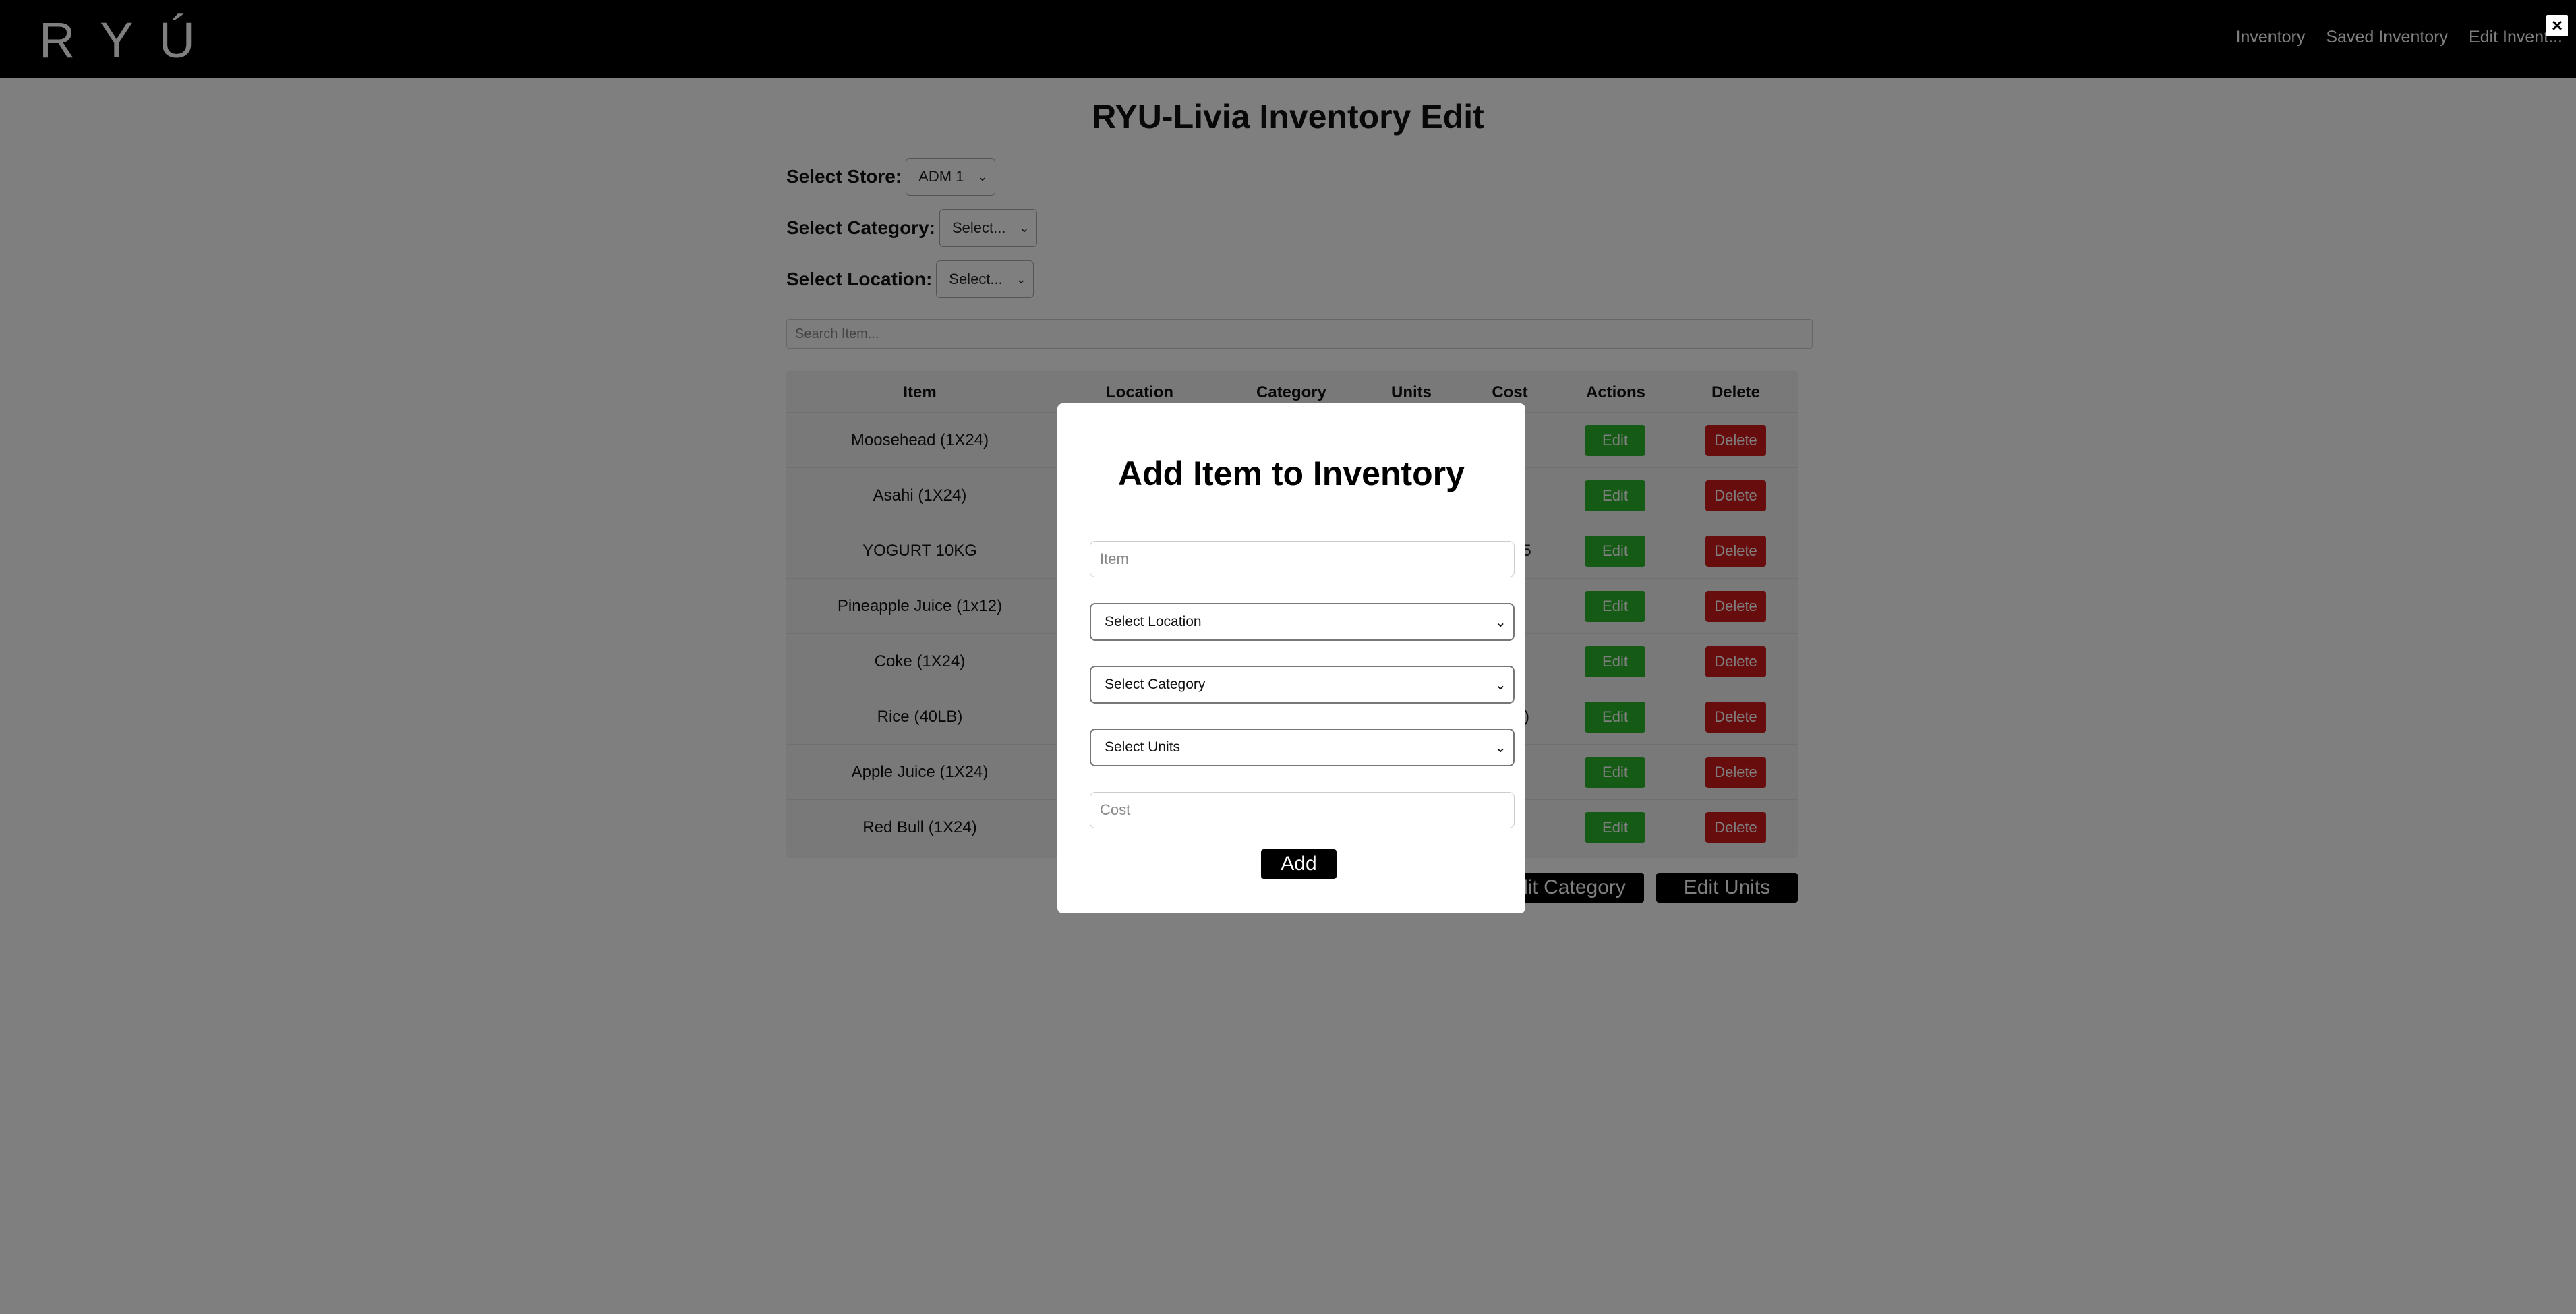 The height and width of the screenshot is (1314, 2576). Describe the element at coordinates (1299, 864) in the screenshot. I see `add-button: Add` at that location.